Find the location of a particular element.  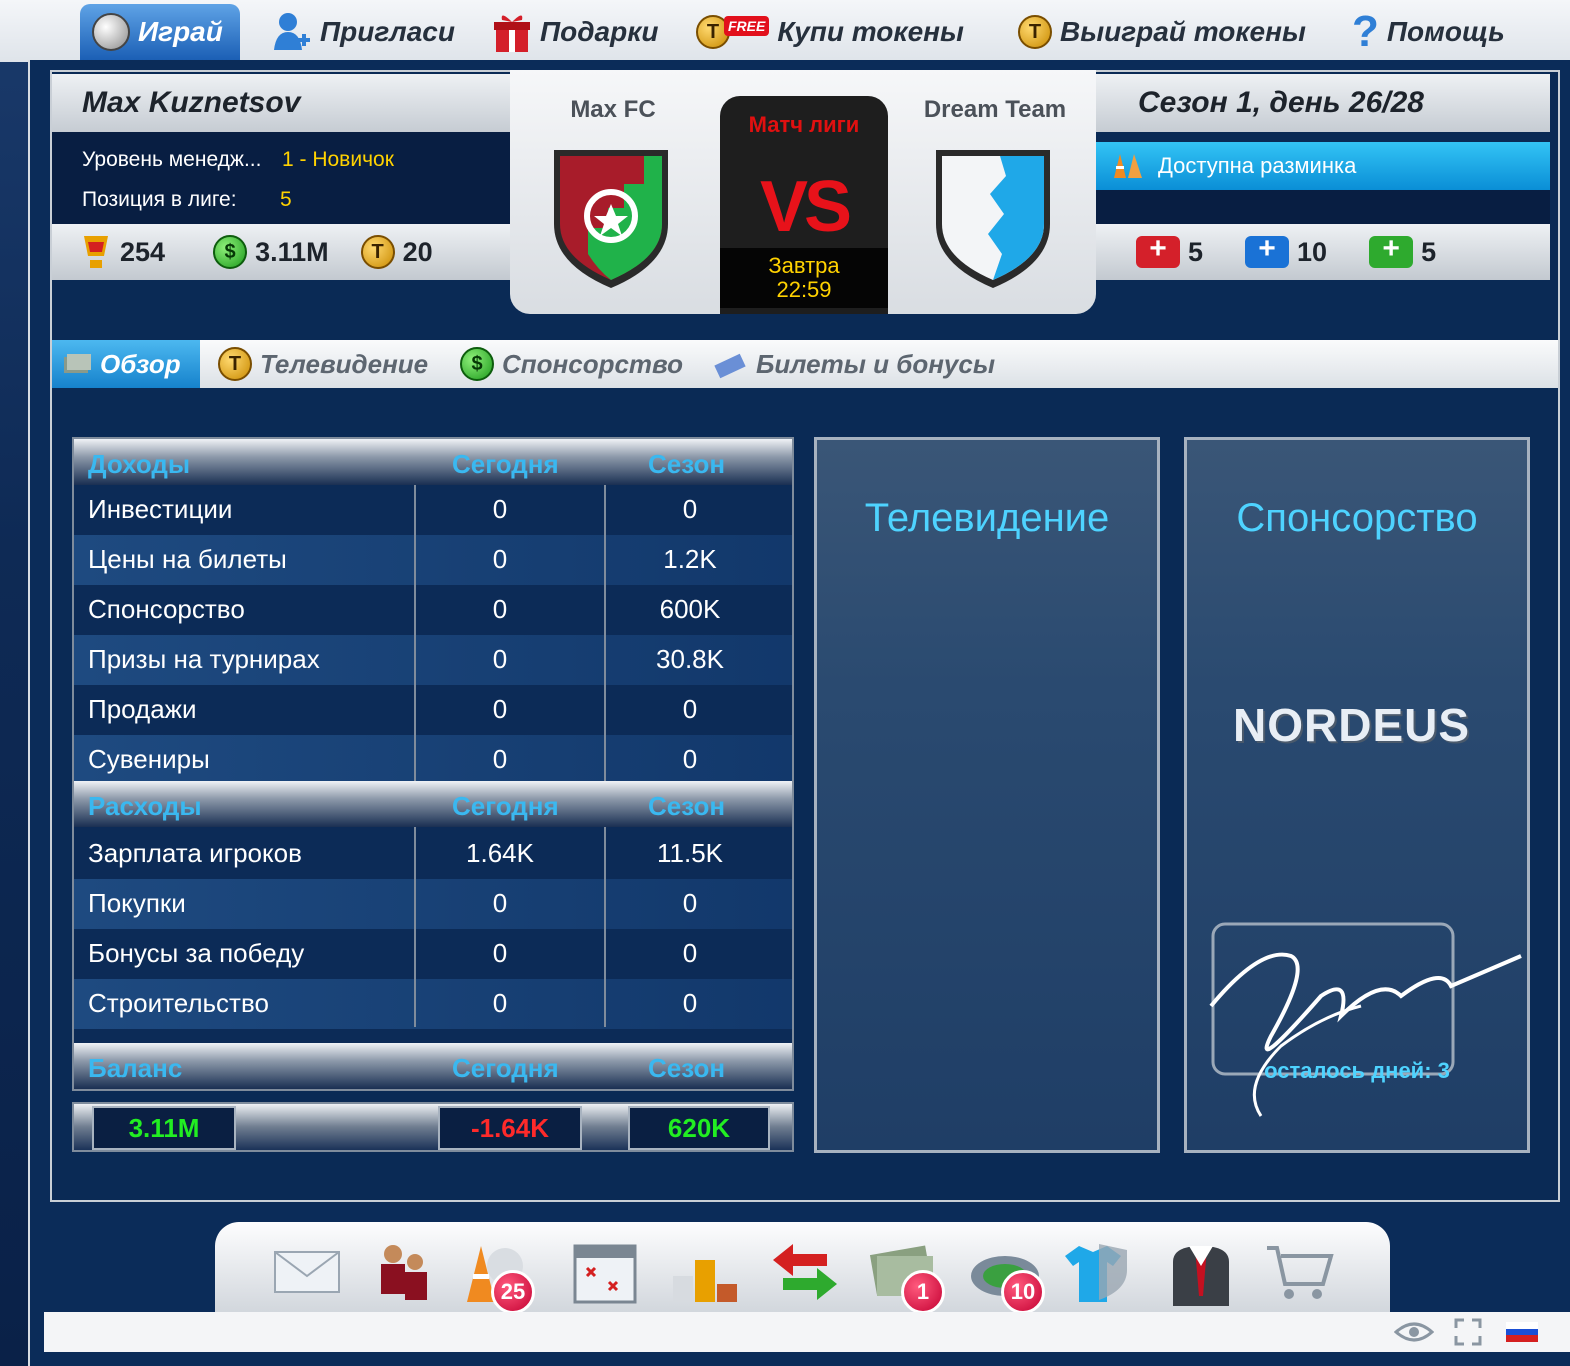

home-team-crest-icon is located at coordinates (611, 219).